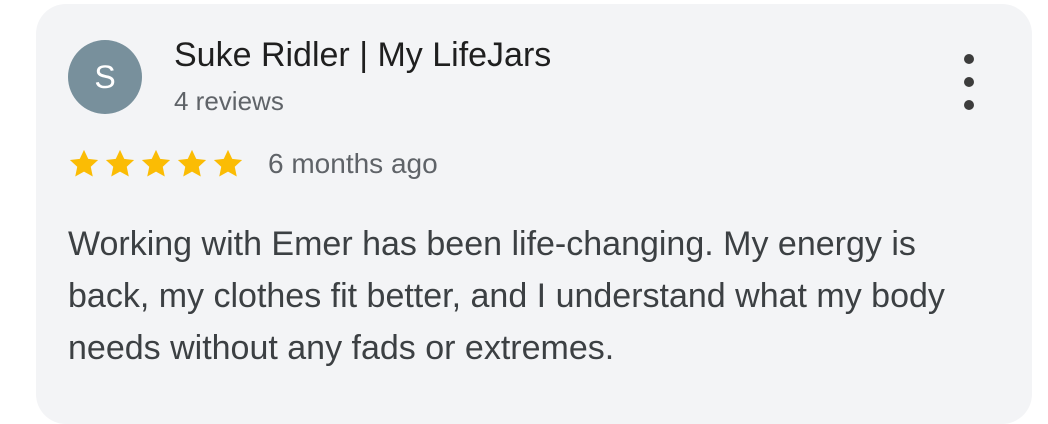 The width and height of the screenshot is (1048, 424). I want to click on author-name: Suke Ridler | My LifeJars, so click(362, 55).